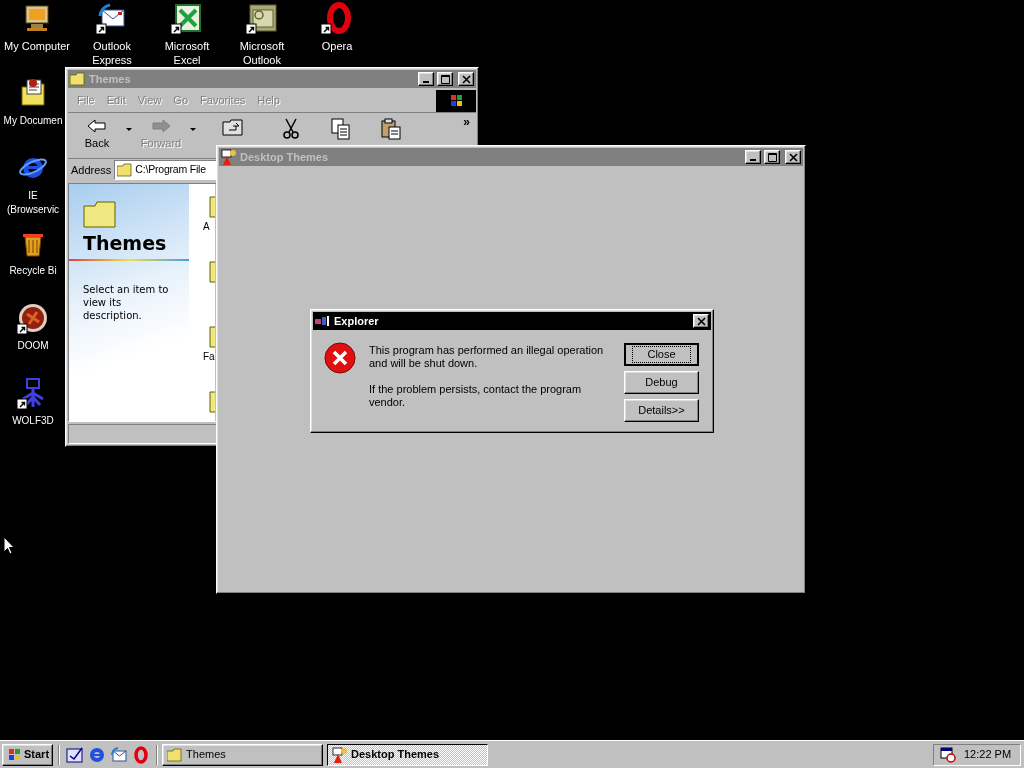 The width and height of the screenshot is (1024, 768). I want to click on desktop-icon-label: WOLF3D, so click(33, 421).